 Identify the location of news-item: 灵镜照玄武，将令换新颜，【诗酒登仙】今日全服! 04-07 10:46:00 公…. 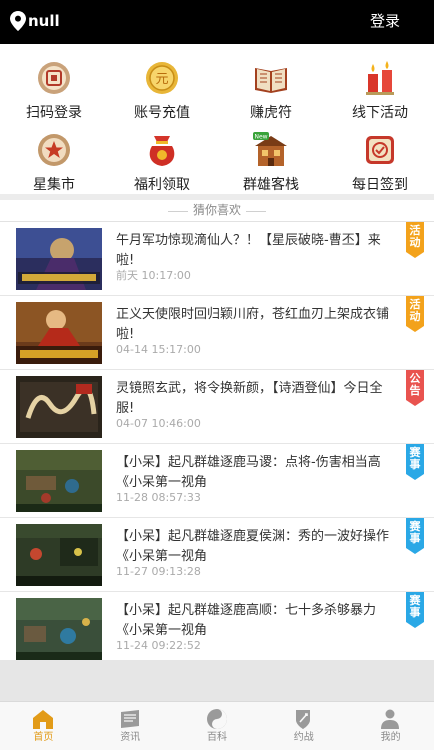
(217, 407).